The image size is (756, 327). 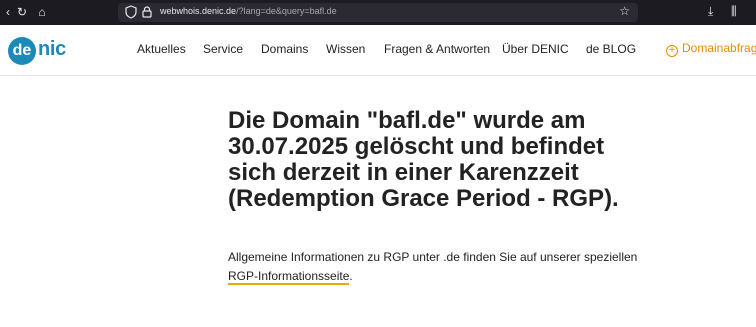 I want to click on shield-icon, so click(x=131, y=12).